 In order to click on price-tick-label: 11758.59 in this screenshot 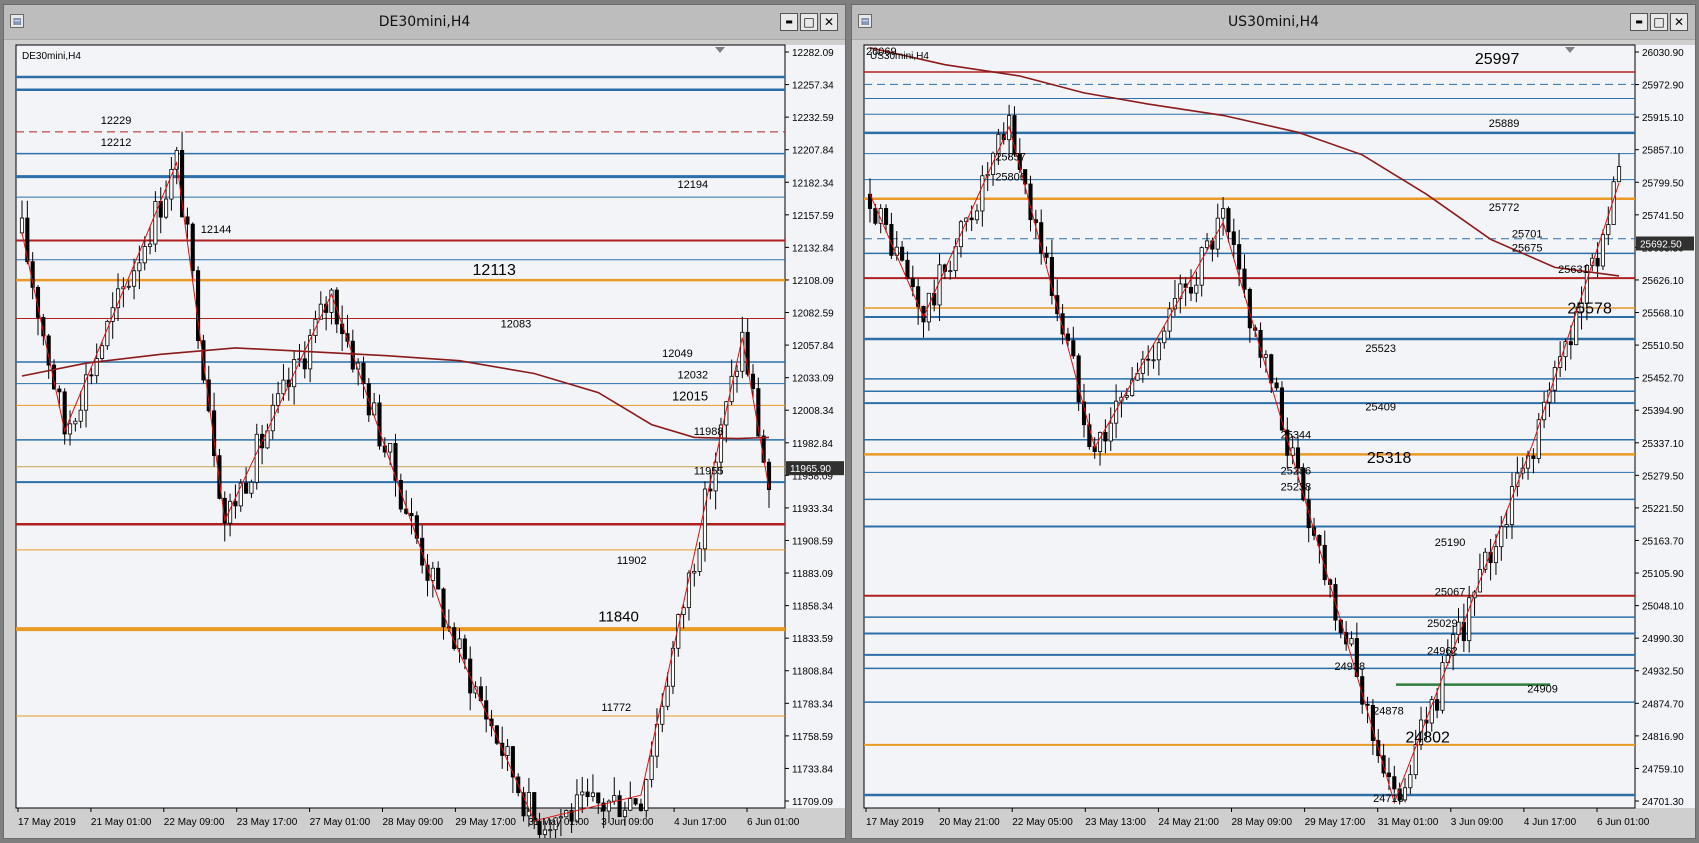, I will do `click(812, 737)`.